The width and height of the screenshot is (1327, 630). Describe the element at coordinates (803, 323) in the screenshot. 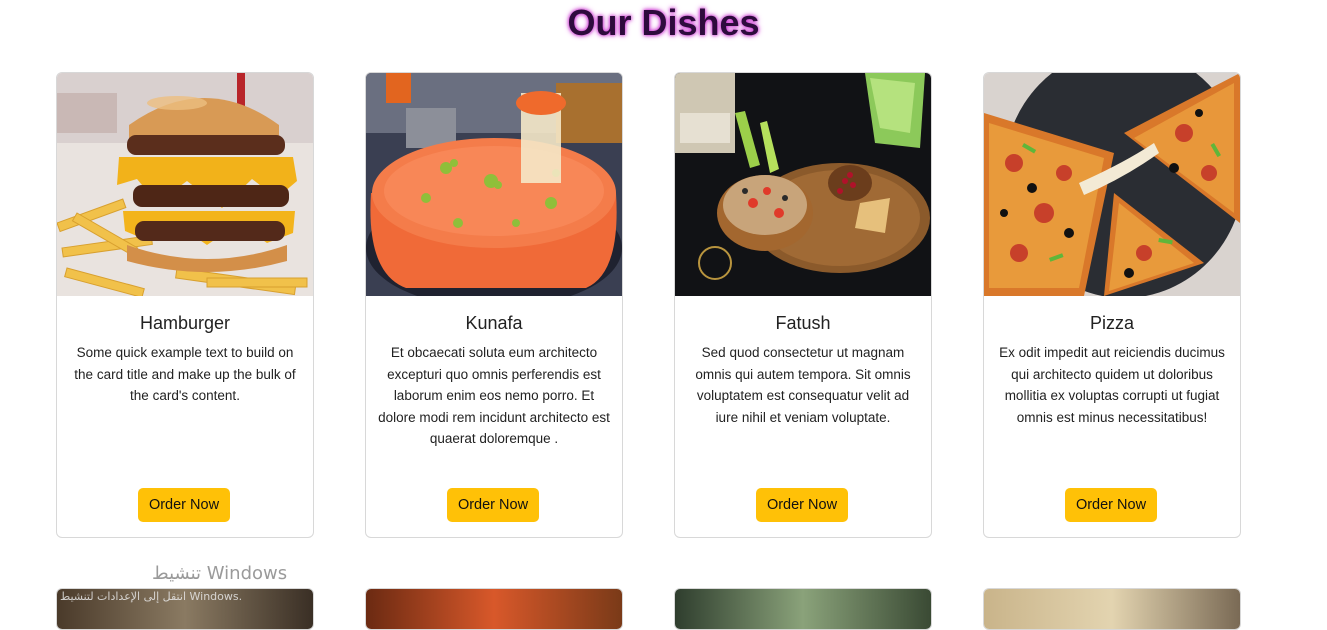

I see `dish-title: Fatush` at that location.